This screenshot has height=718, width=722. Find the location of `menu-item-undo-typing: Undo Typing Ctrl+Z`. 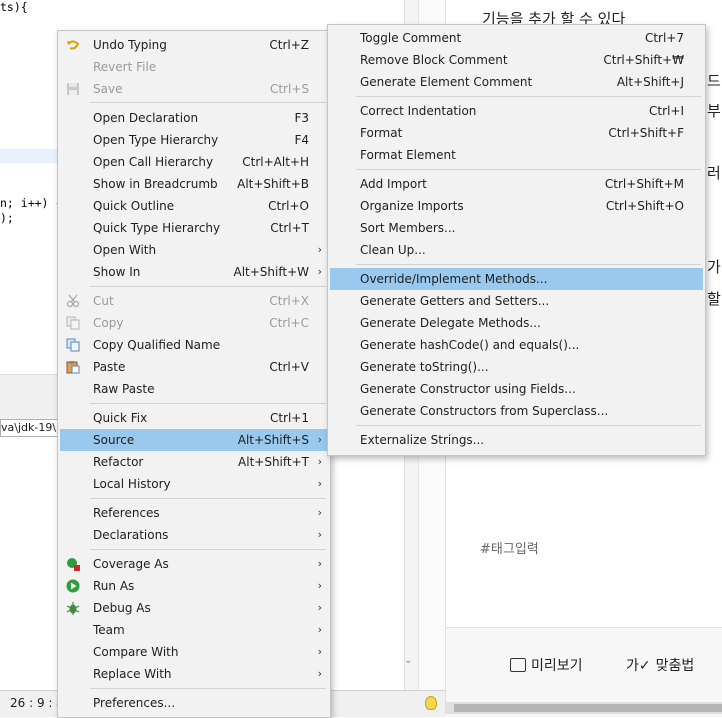

menu-item-undo-typing: Undo Typing Ctrl+Z is located at coordinates (194, 45).